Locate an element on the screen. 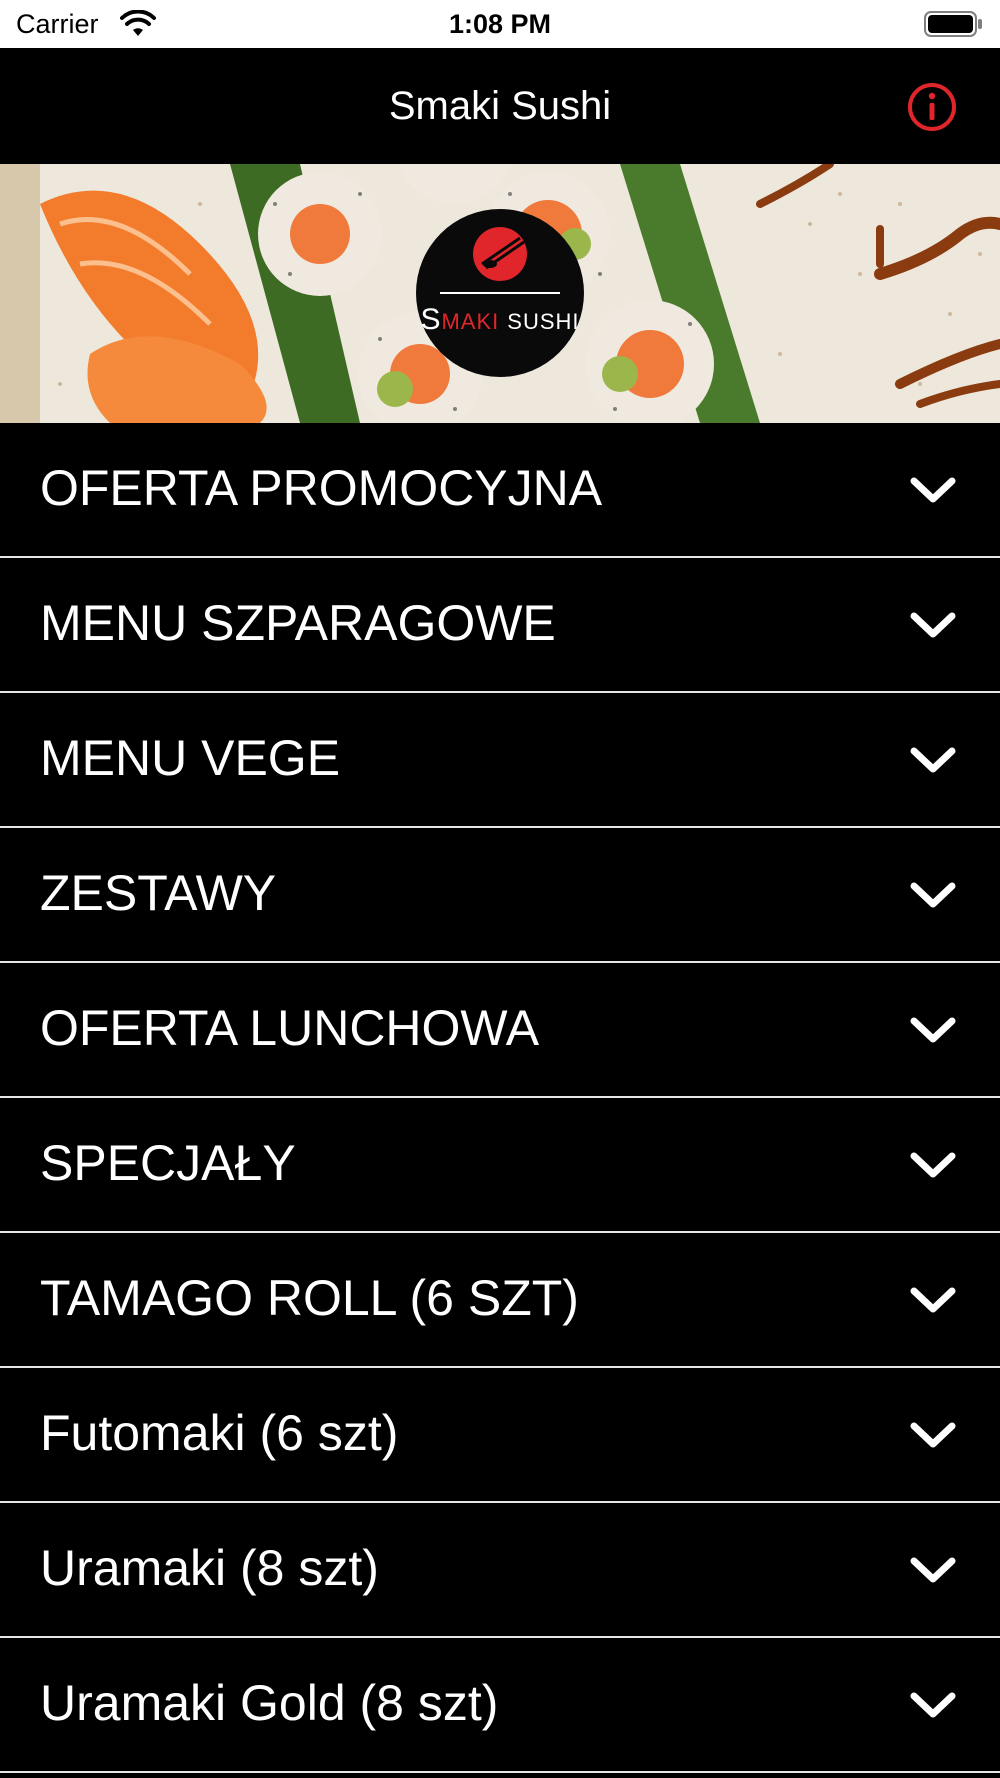 The width and height of the screenshot is (1000, 1778). menu-category-label: OFERTA LUNCHOWA is located at coordinates (290, 1028).